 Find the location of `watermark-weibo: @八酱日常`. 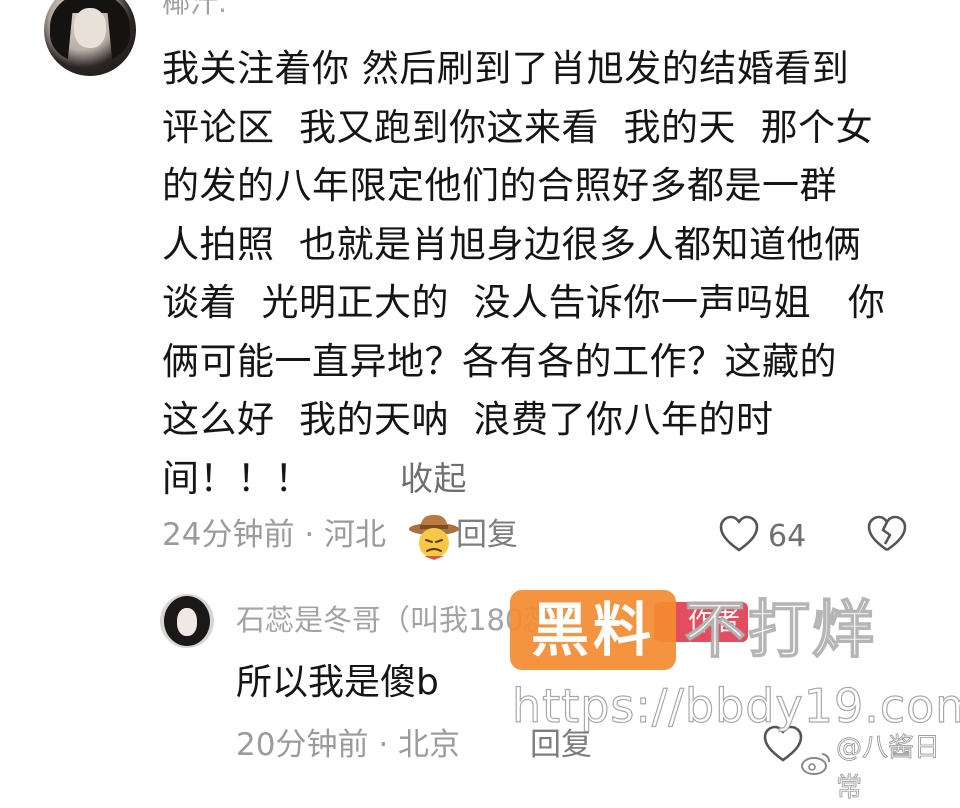

watermark-weibo: @八酱日常 is located at coordinates (880, 768).